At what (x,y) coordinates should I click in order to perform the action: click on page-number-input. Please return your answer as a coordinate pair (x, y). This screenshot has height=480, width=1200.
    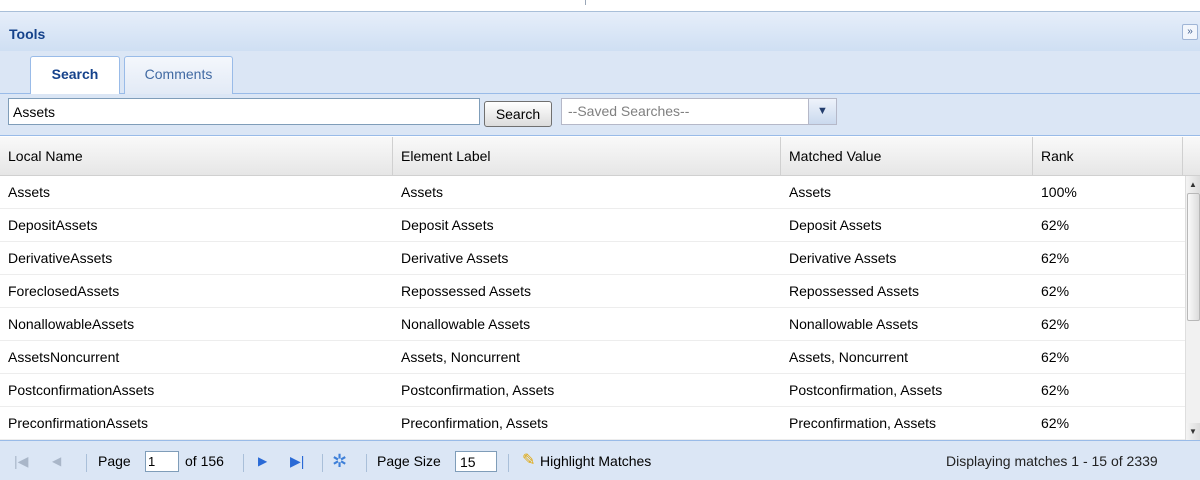
    Looking at the image, I should click on (162, 461).